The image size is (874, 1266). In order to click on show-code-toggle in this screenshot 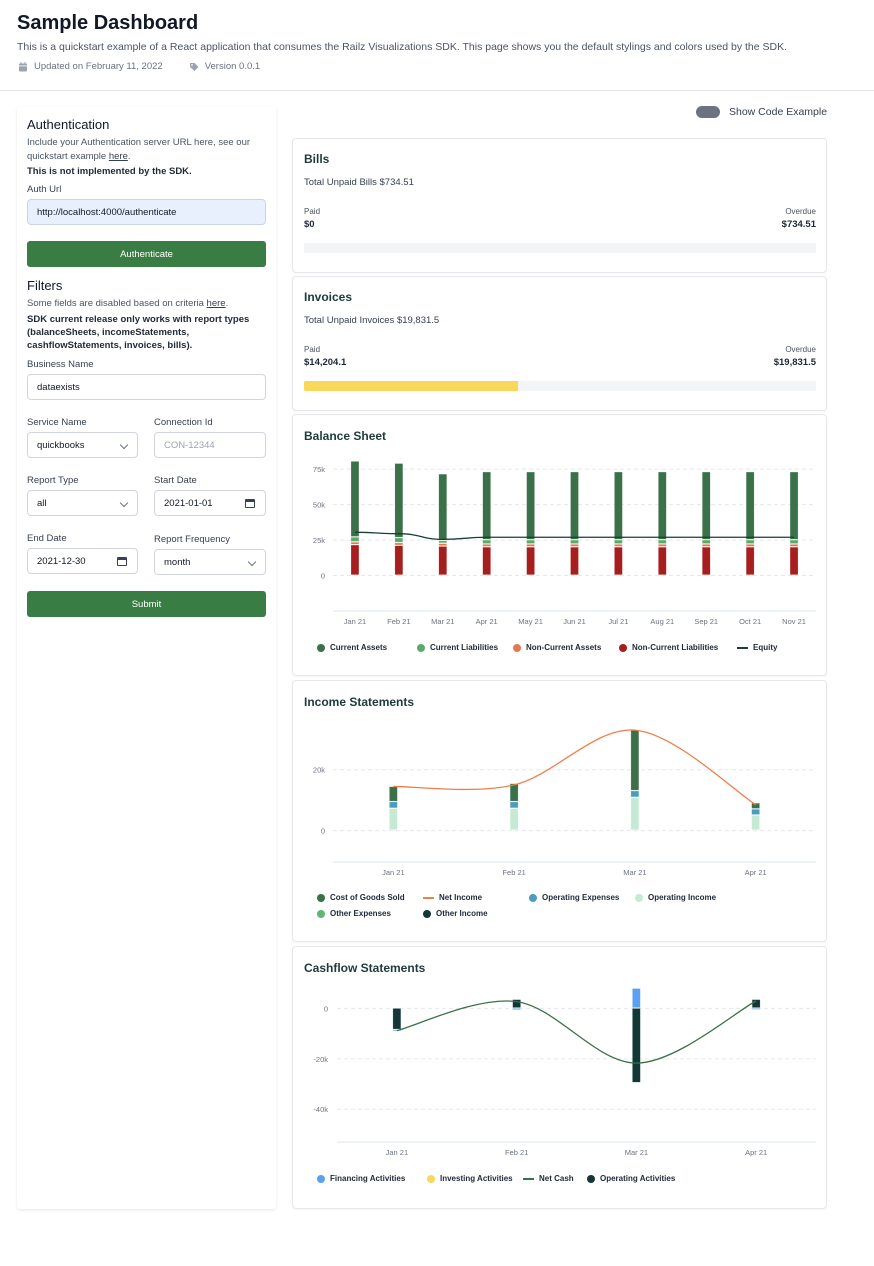, I will do `click(708, 112)`.